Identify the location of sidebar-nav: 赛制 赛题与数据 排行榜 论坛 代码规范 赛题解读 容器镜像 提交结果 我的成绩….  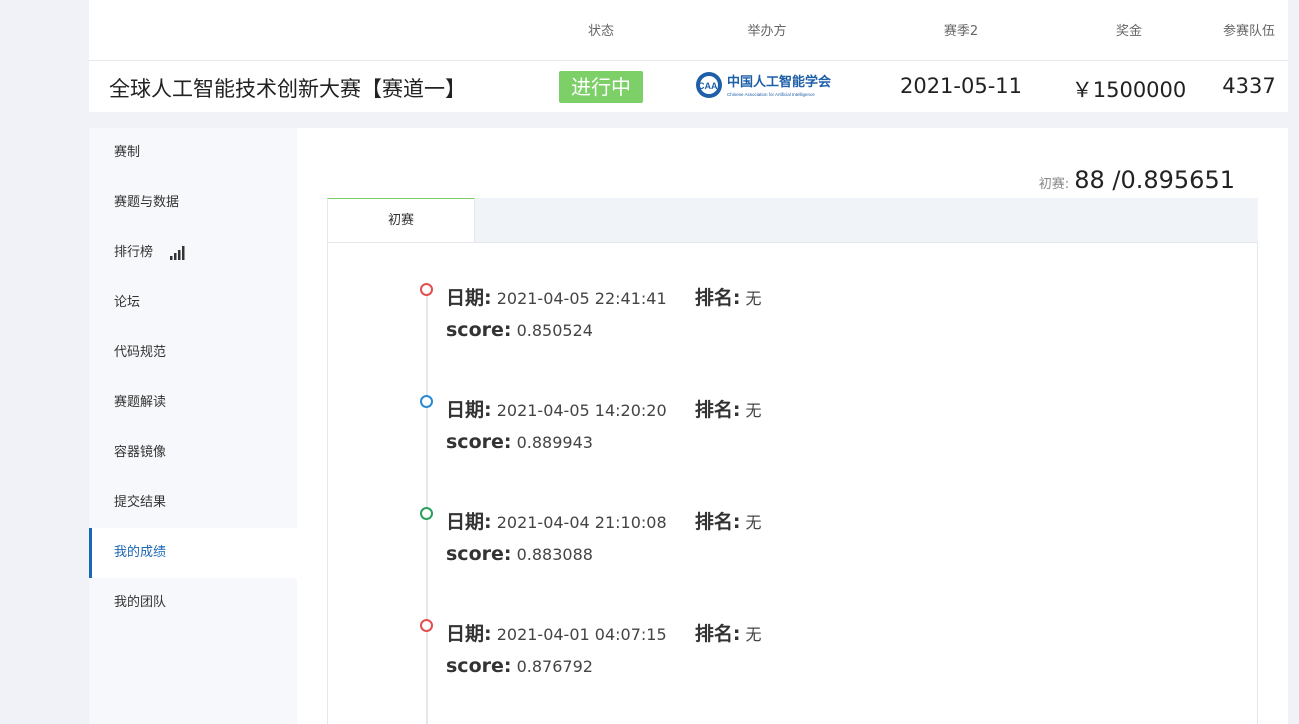
(193, 426).